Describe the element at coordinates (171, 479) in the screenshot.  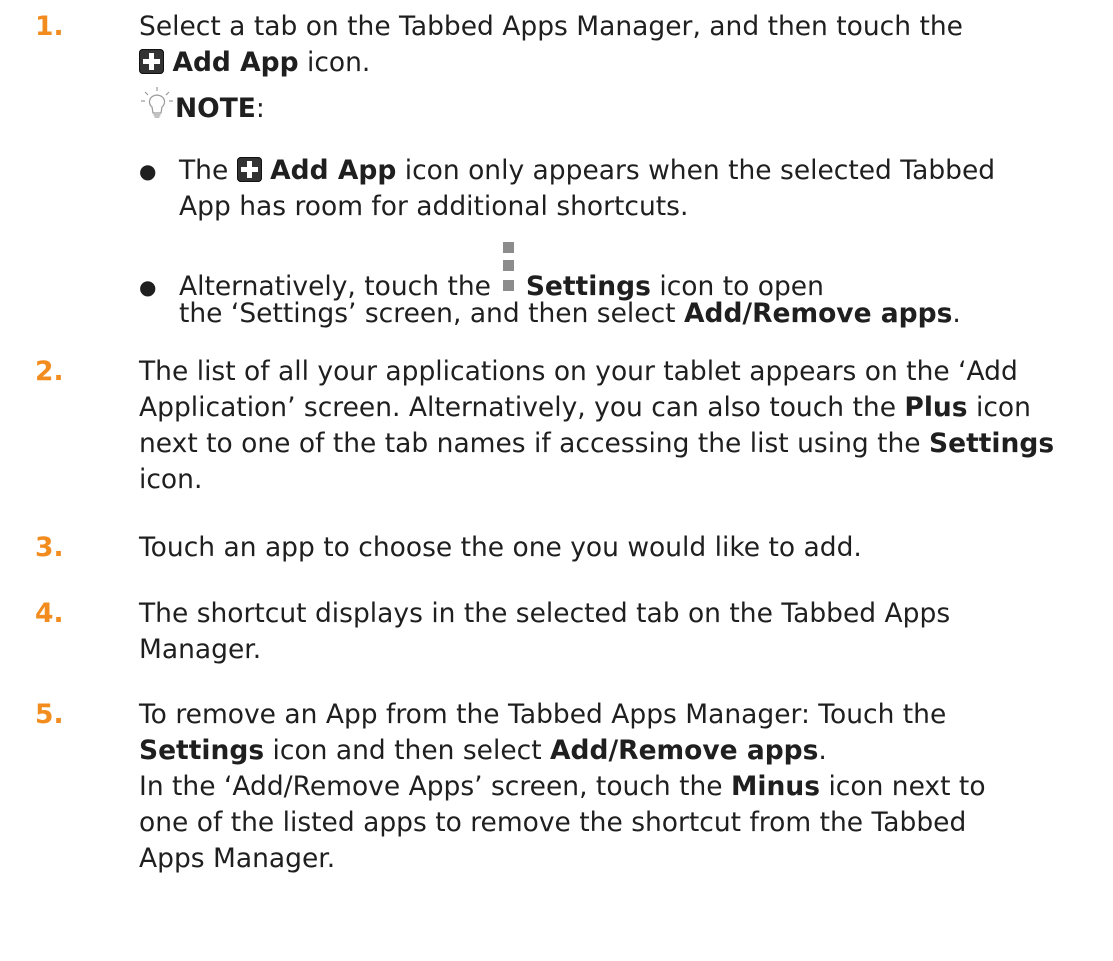
I see `step-2-line-4: icon.` at that location.